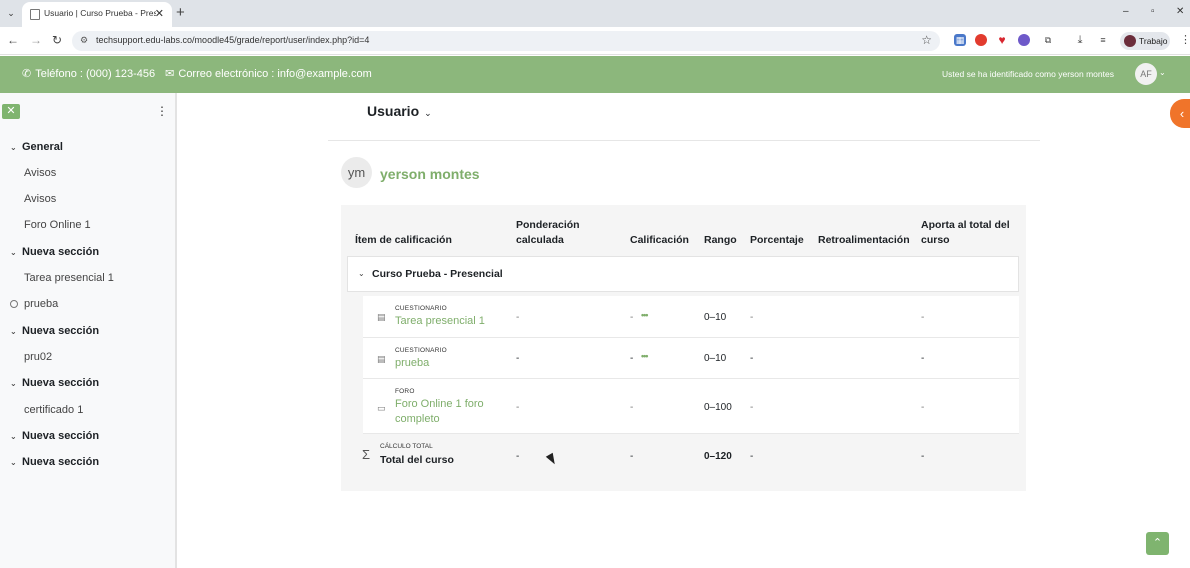 The width and height of the screenshot is (1190, 568). I want to click on report-selector-label: Usuario, so click(393, 111).